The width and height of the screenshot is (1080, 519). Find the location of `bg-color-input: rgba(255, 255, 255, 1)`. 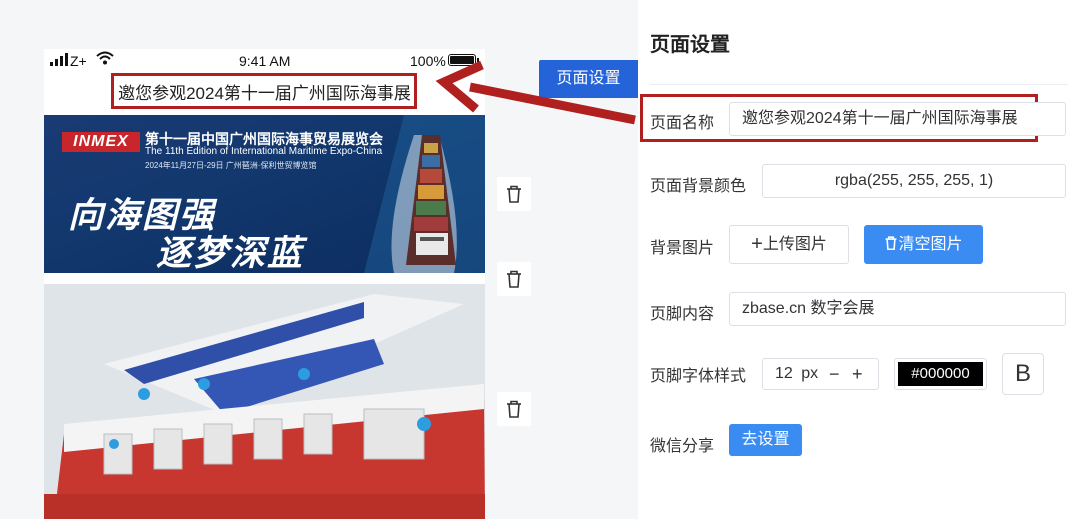

bg-color-input: rgba(255, 255, 255, 1) is located at coordinates (914, 181).